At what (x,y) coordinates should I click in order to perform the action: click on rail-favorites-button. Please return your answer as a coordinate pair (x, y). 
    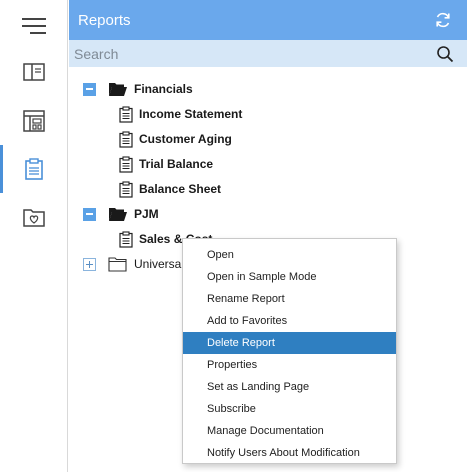
    Looking at the image, I should click on (34, 217).